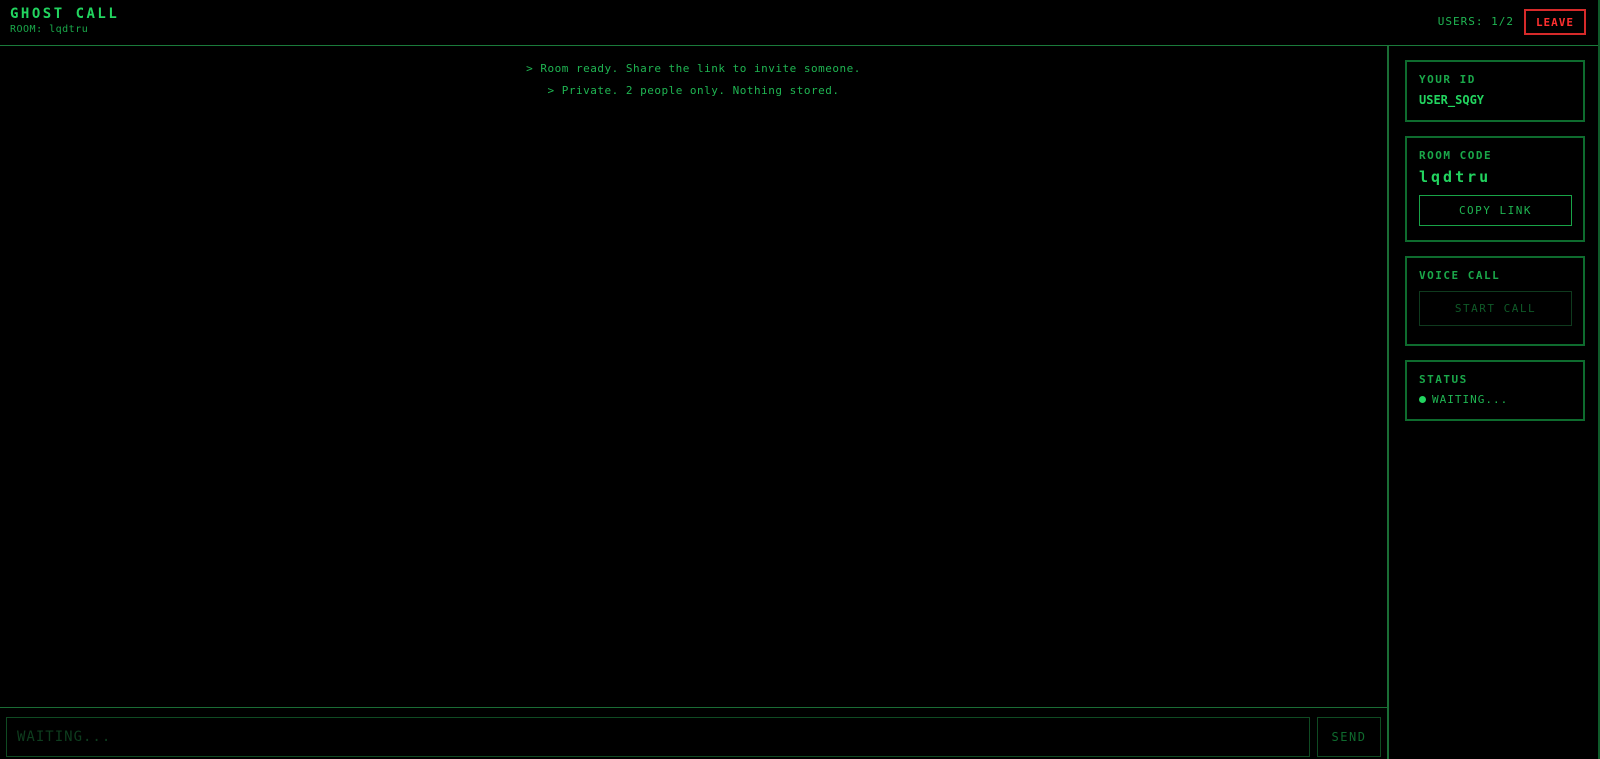  I want to click on users-count: USERS: 1/2, so click(1475, 21).